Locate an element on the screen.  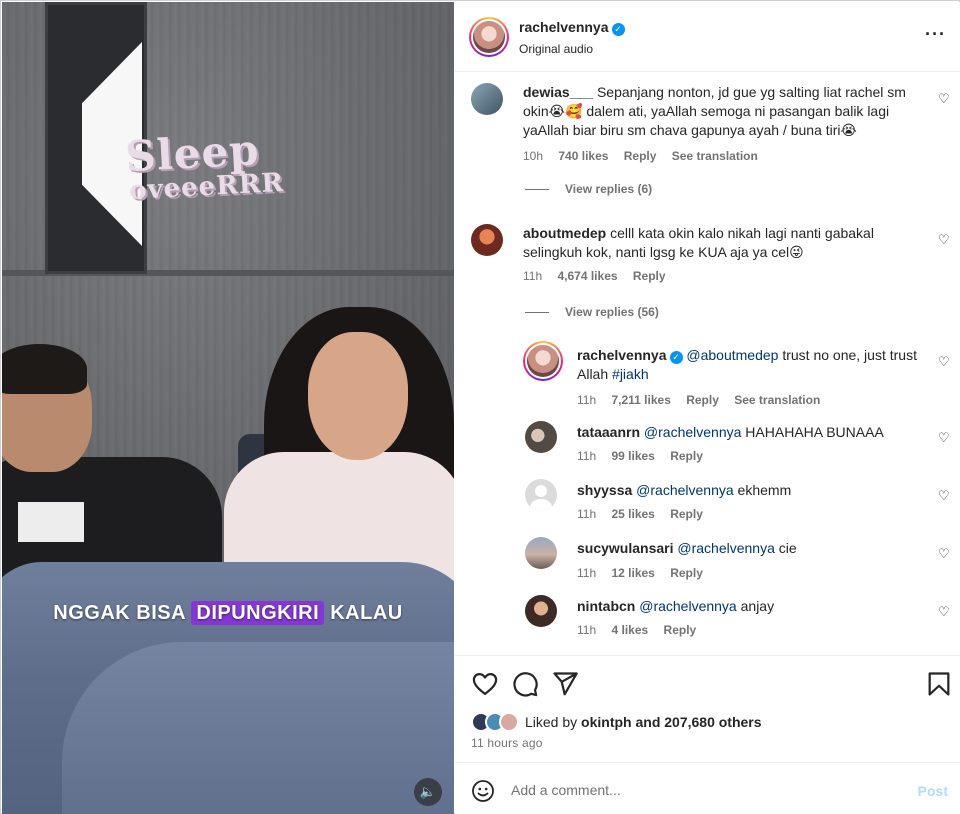
man-hair is located at coordinates (44, 369).